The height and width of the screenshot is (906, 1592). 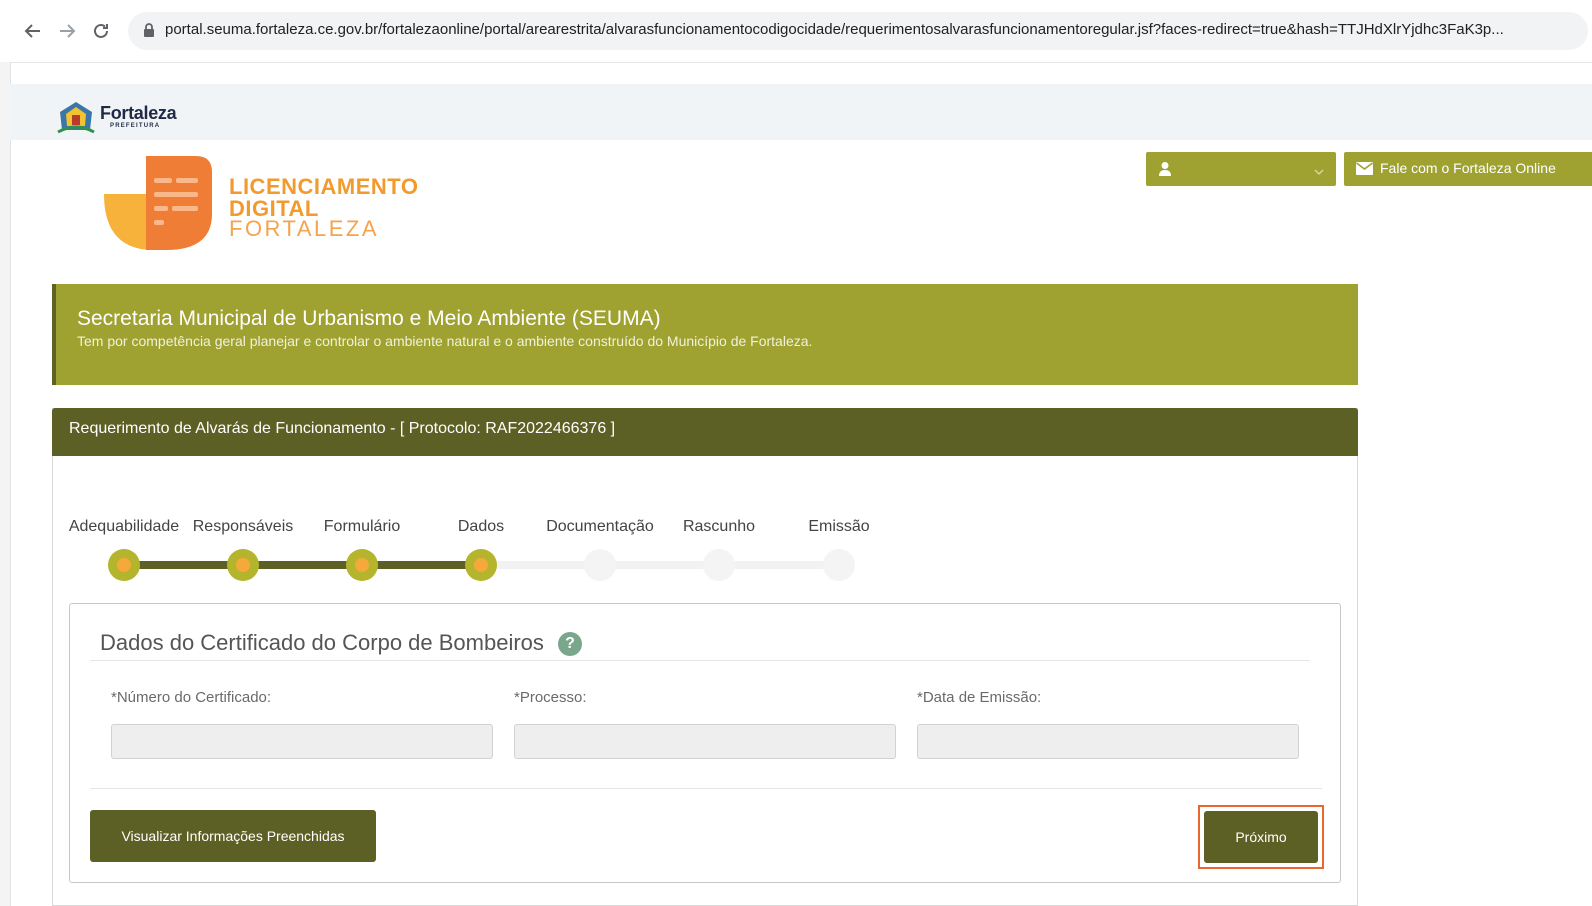 What do you see at coordinates (362, 565) in the screenshot?
I see `step-dot-formulario` at bounding box center [362, 565].